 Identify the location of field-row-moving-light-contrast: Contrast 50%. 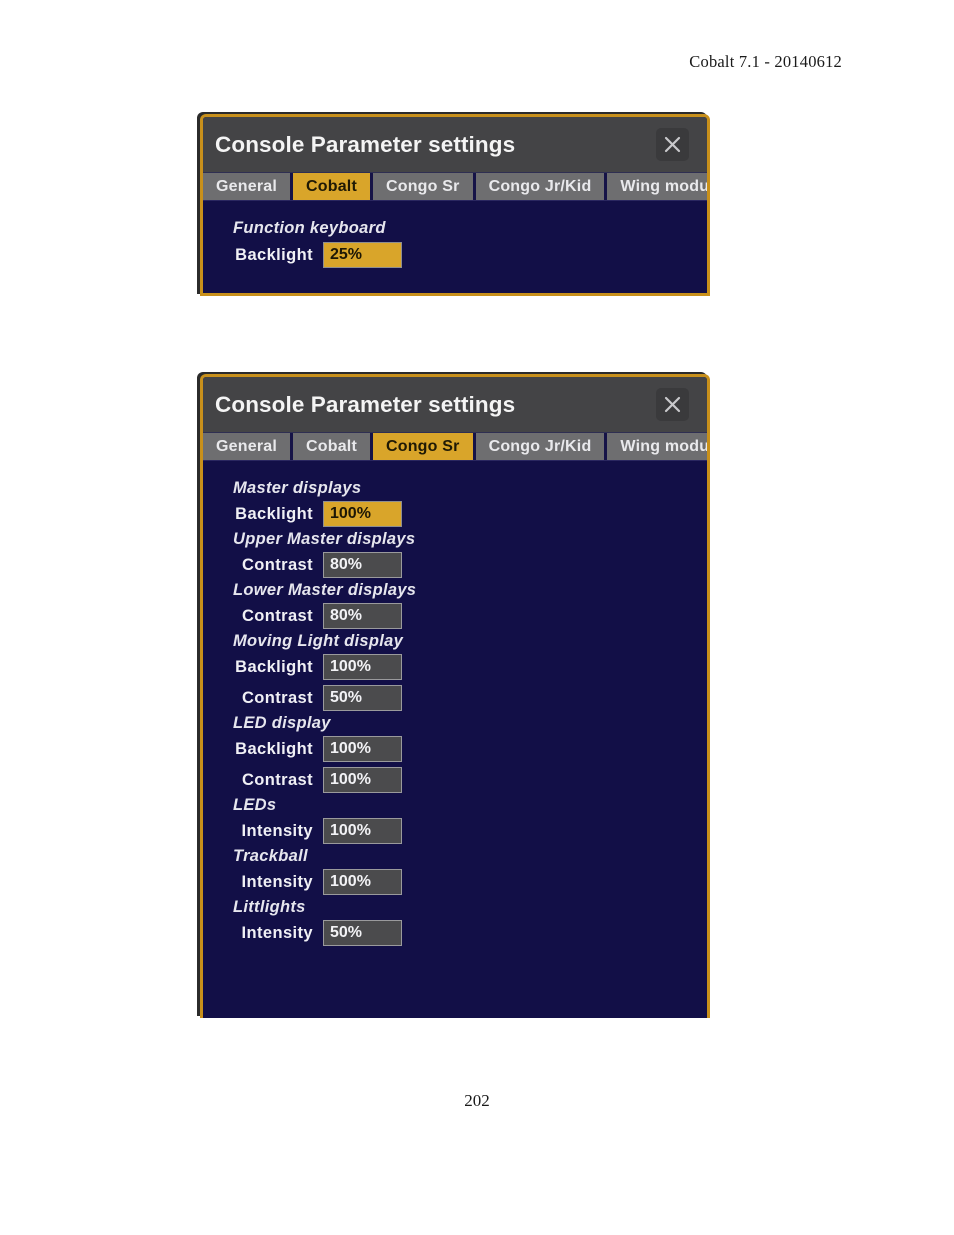
(455, 698).